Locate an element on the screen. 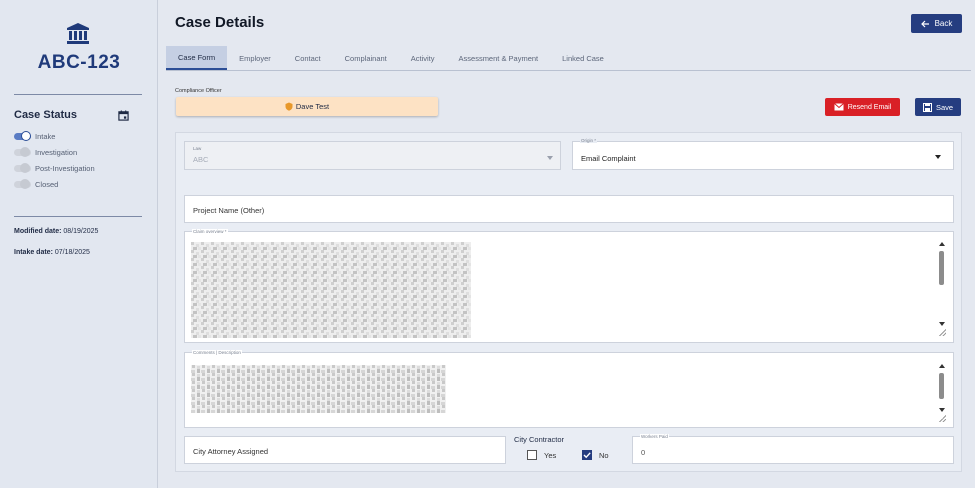 The width and height of the screenshot is (975, 488). project-name-input: Project Name (Other) is located at coordinates (569, 209).